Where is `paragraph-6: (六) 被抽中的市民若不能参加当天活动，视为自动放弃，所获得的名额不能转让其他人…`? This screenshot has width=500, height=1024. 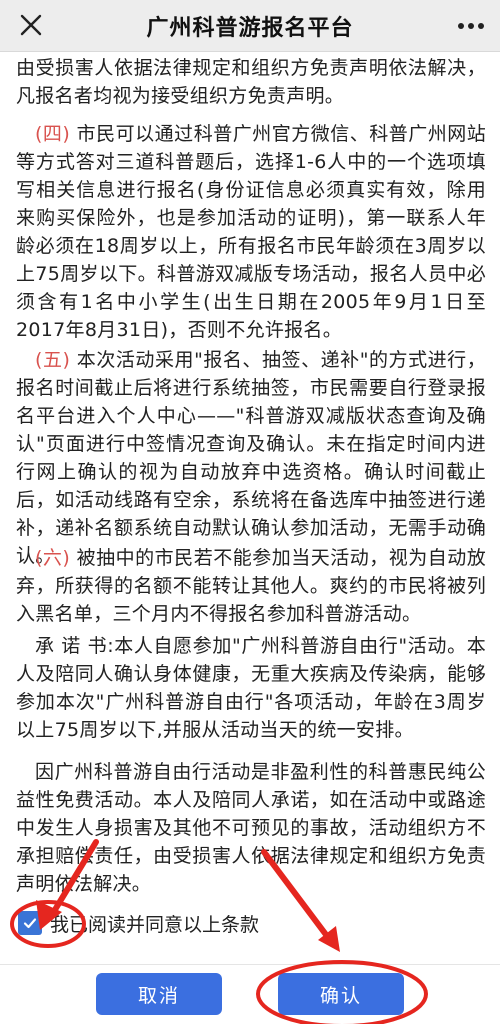 paragraph-6: (六) 被抽中的市民若不能参加当天活动，视为自动放弃，所获得的名额不能转让其他人… is located at coordinates (251, 586).